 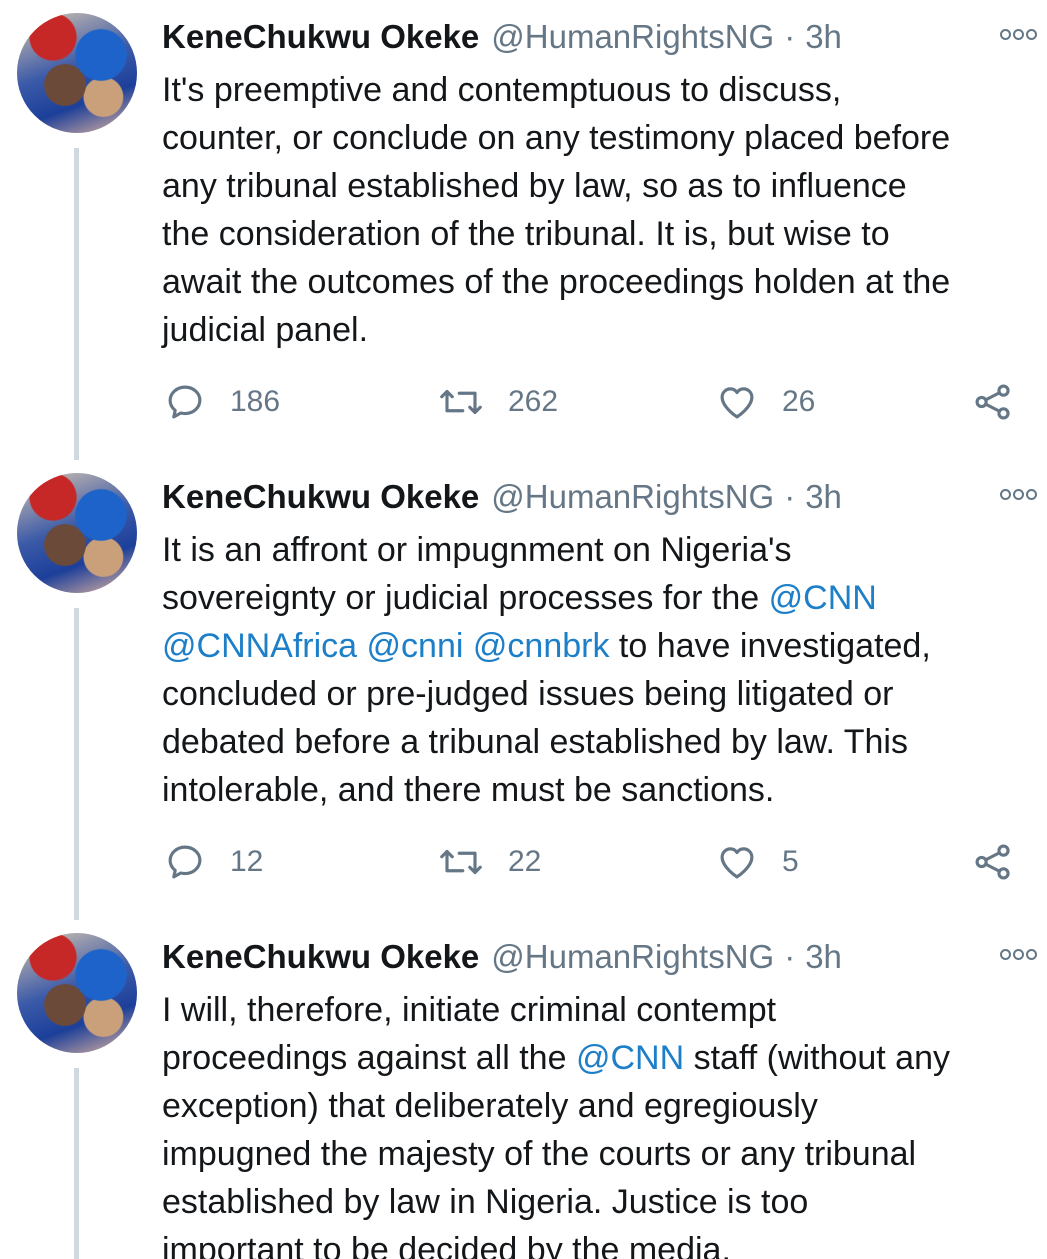 I want to click on reply-button: 186, so click(x=222, y=402).